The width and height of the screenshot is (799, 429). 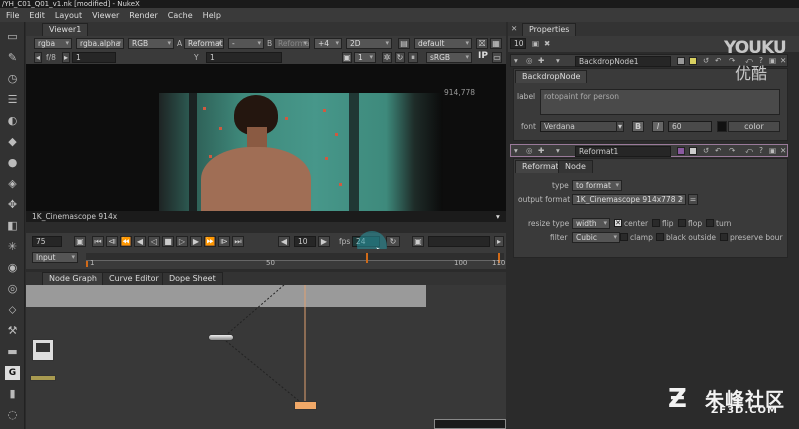 I want to click on turn-checkbox, so click(x=710, y=223).